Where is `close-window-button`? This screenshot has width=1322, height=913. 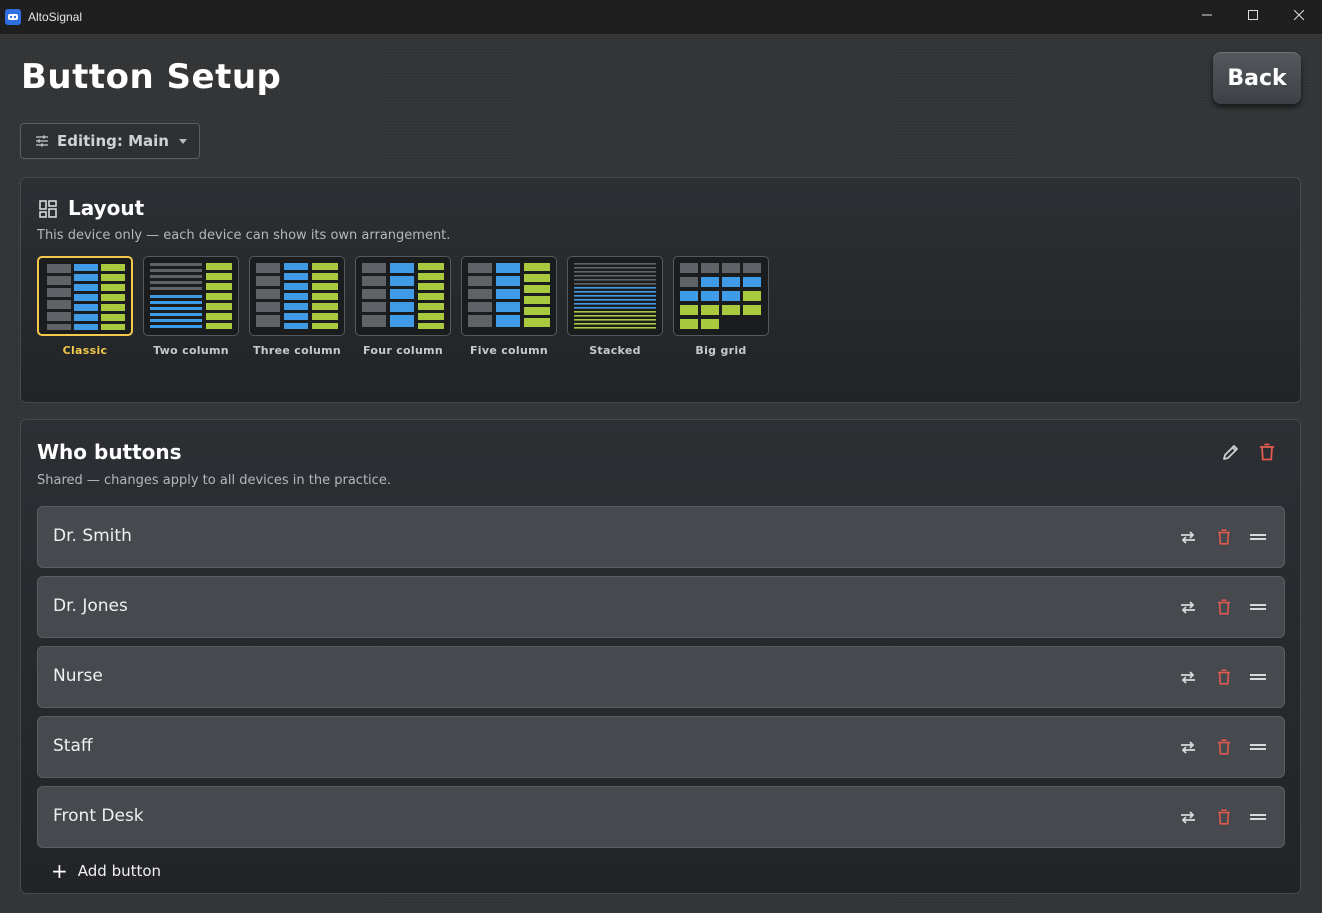
close-window-button is located at coordinates (1299, 15).